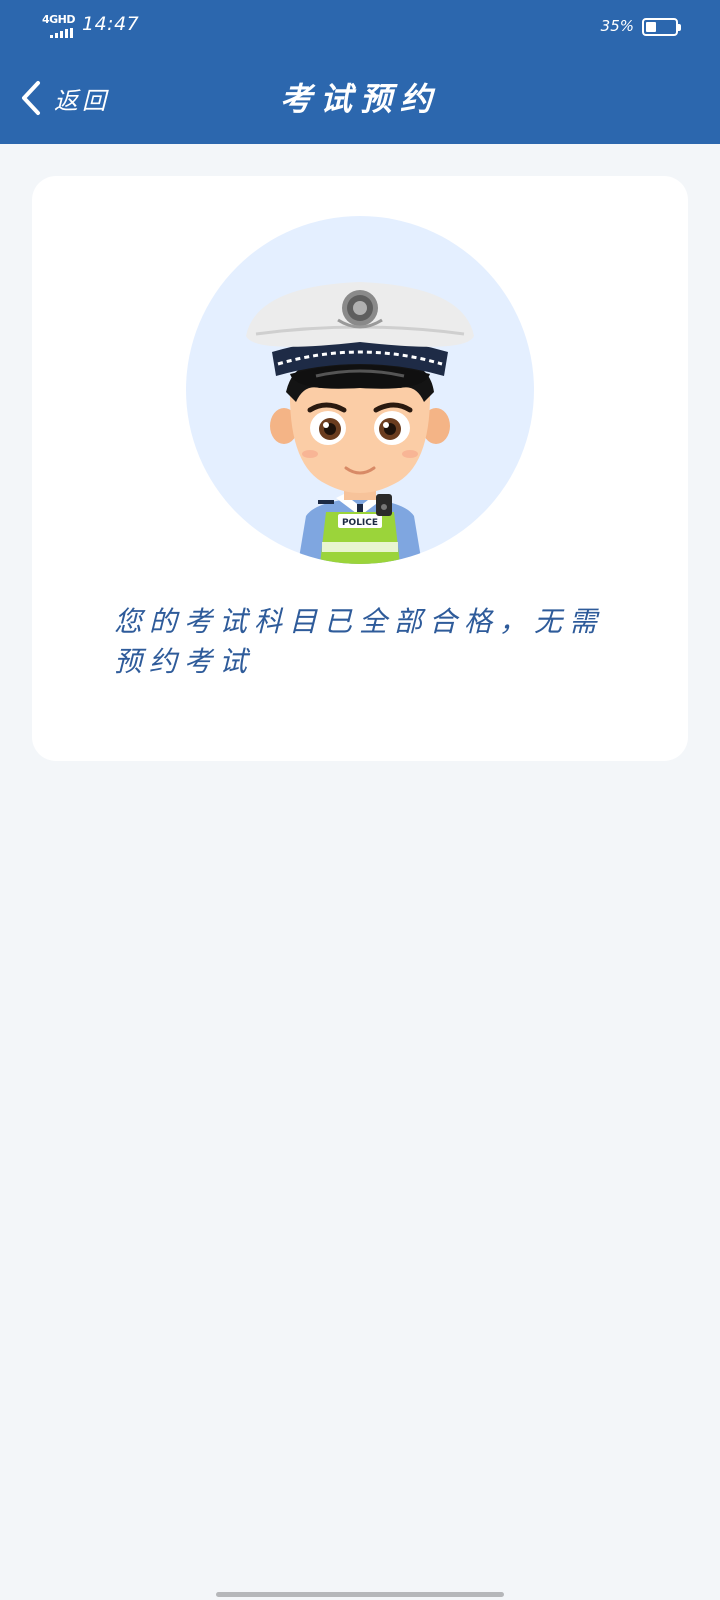  I want to click on police-officer-avatar-icon: POLICE, so click(360, 390).